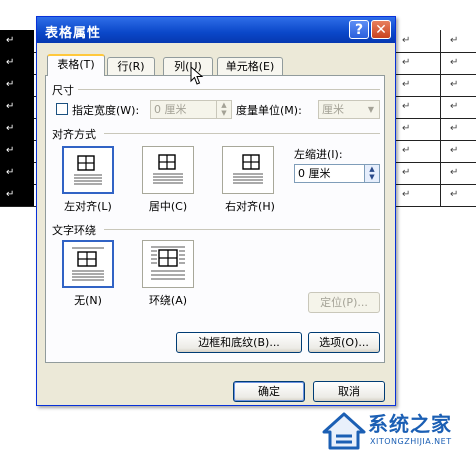 This screenshot has height=457, width=476. Describe the element at coordinates (349, 109) in the screenshot. I see `unit-select: 厘米 ▼` at that location.